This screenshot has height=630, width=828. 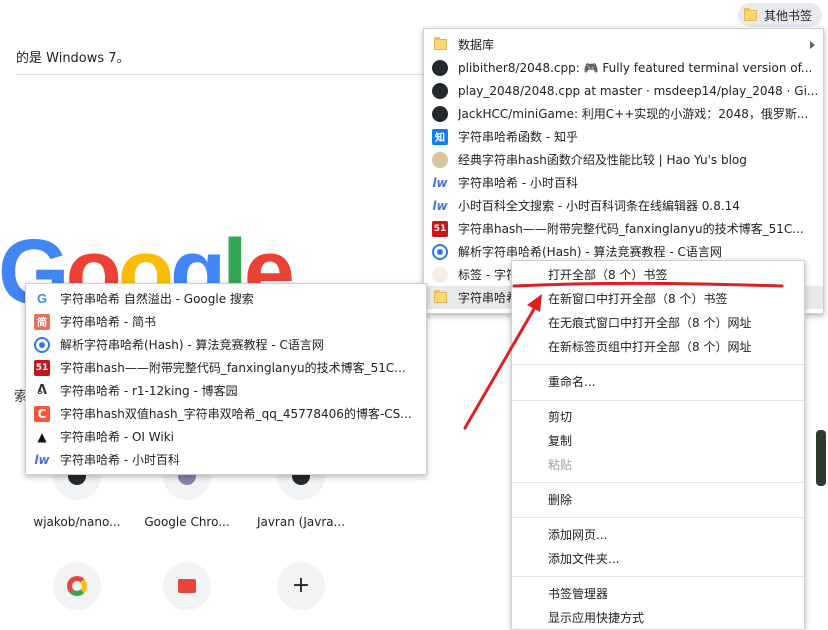 I want to click on chrome-web-store-icon, so click(x=187, y=586).